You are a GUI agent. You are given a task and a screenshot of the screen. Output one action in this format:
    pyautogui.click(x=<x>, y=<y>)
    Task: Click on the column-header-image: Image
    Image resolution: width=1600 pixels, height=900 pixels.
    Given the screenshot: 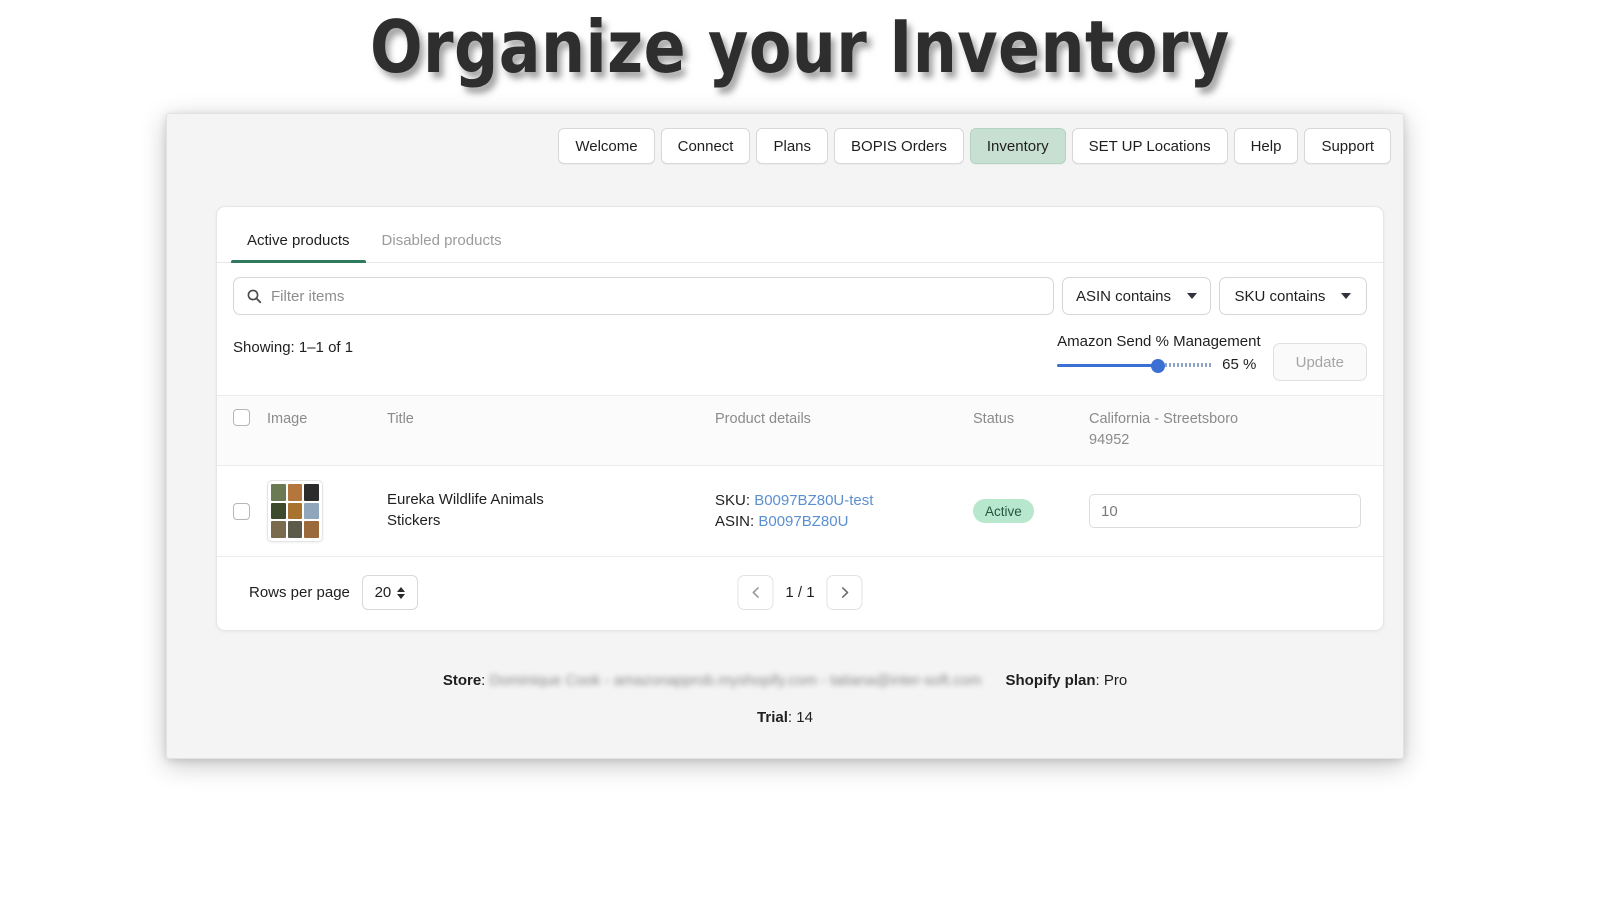 What is the action you would take?
    pyautogui.click(x=287, y=419)
    